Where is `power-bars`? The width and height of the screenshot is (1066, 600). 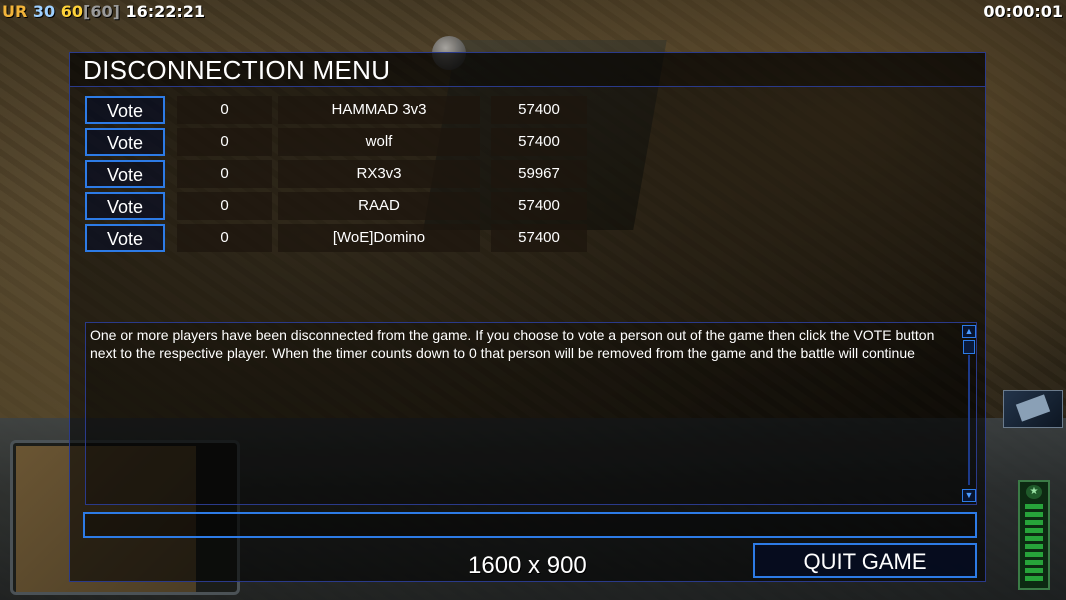
power-bars is located at coordinates (1034, 544).